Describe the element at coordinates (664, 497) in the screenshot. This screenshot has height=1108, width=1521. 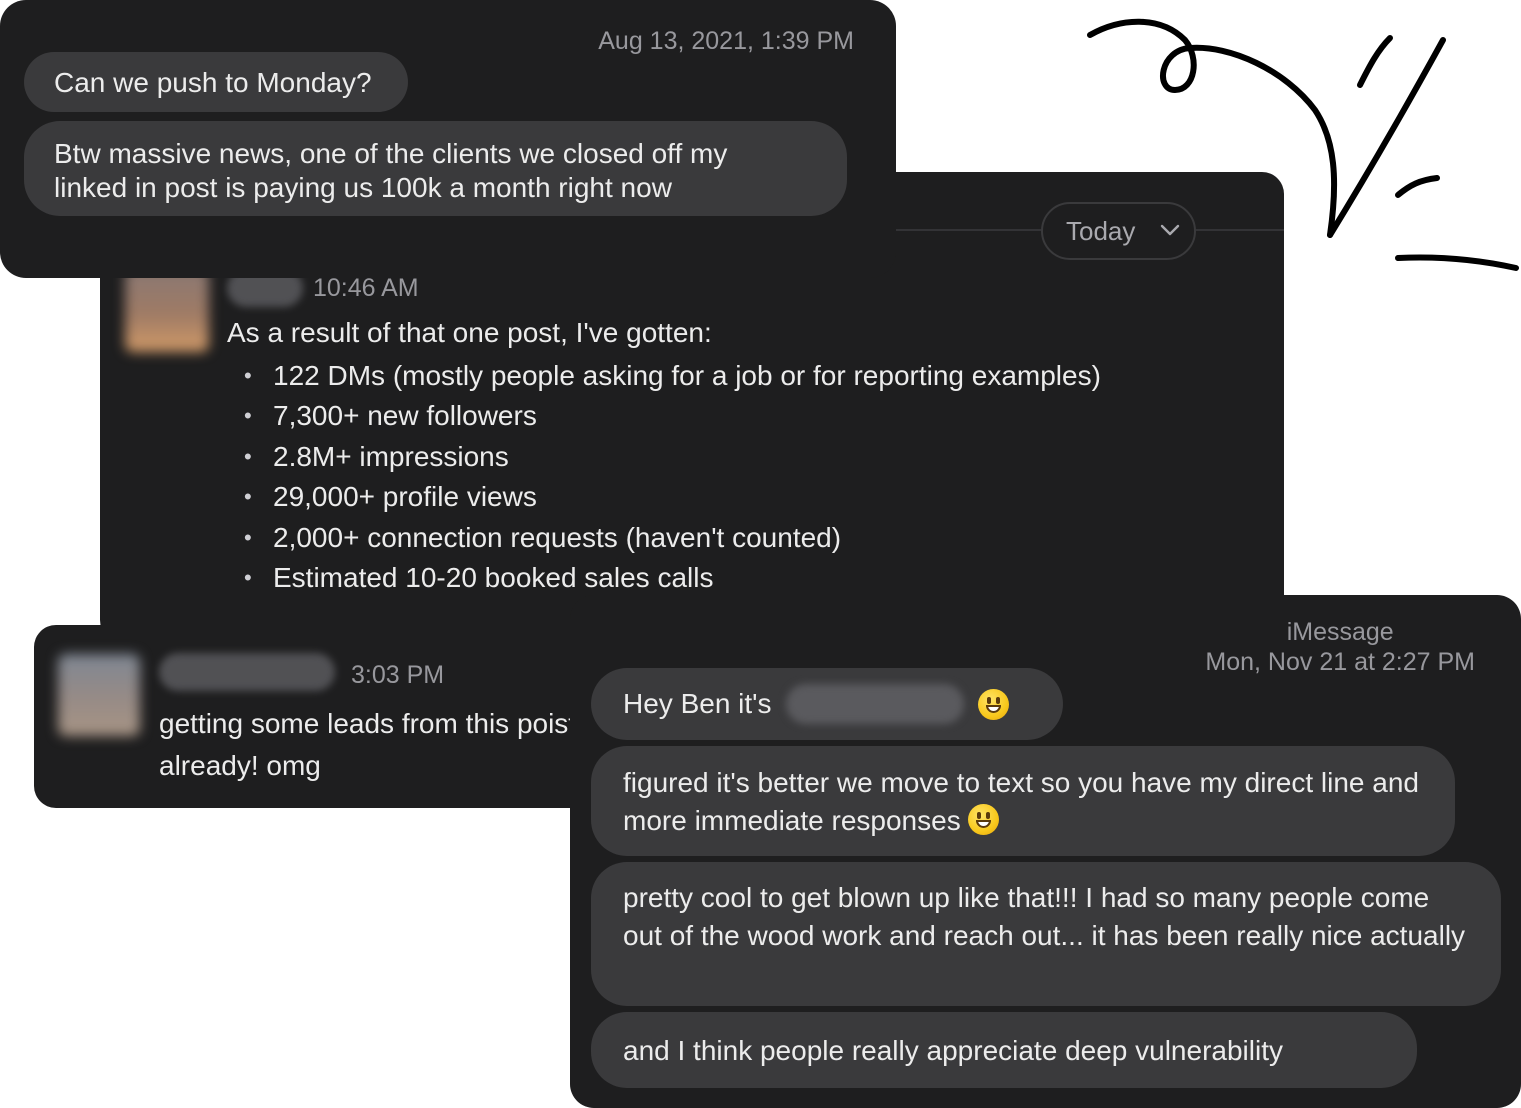
I see `list-item: 29,000+ profile views` at that location.